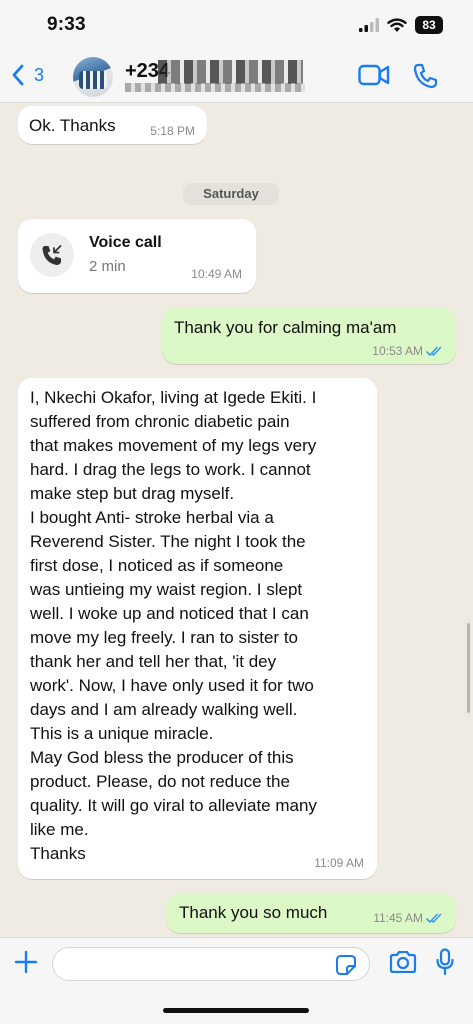 The image size is (473, 1024). I want to click on chat-header: 3 +234, so click(236, 76).